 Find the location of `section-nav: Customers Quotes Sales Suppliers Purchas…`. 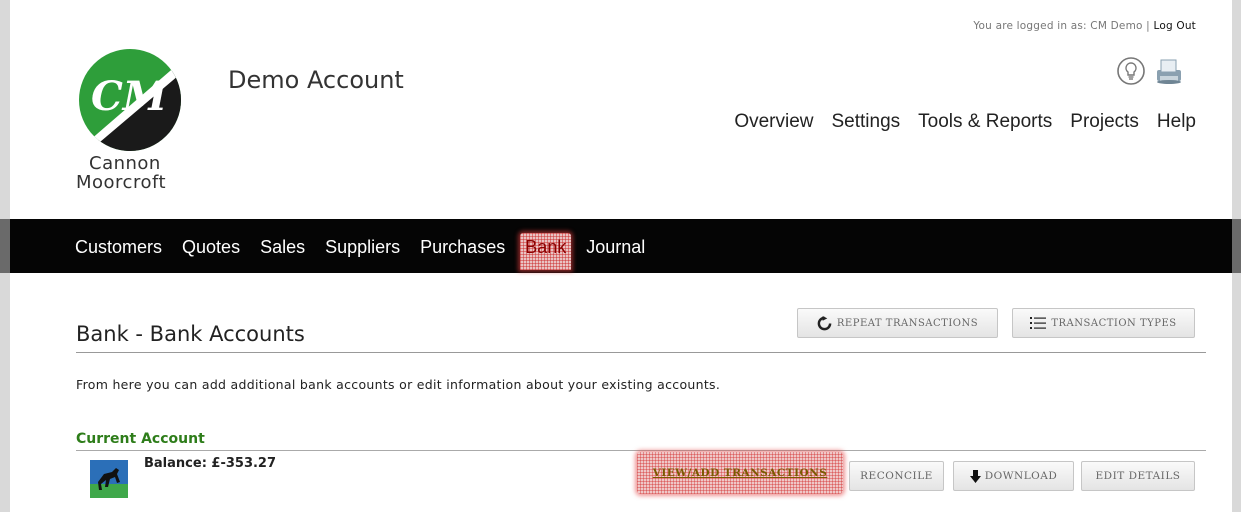

section-nav: Customers Quotes Sales Suppliers Purchas… is located at coordinates (360, 247).